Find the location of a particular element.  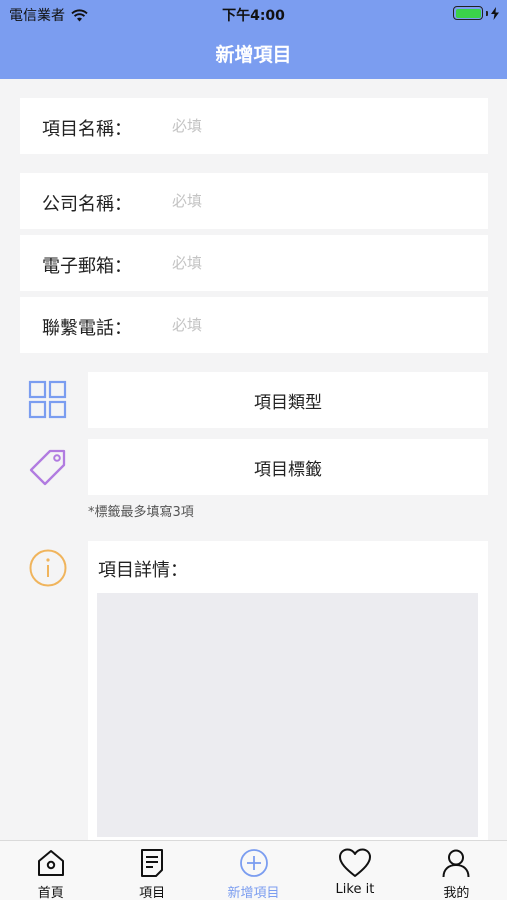

phone-input is located at coordinates (317, 325).